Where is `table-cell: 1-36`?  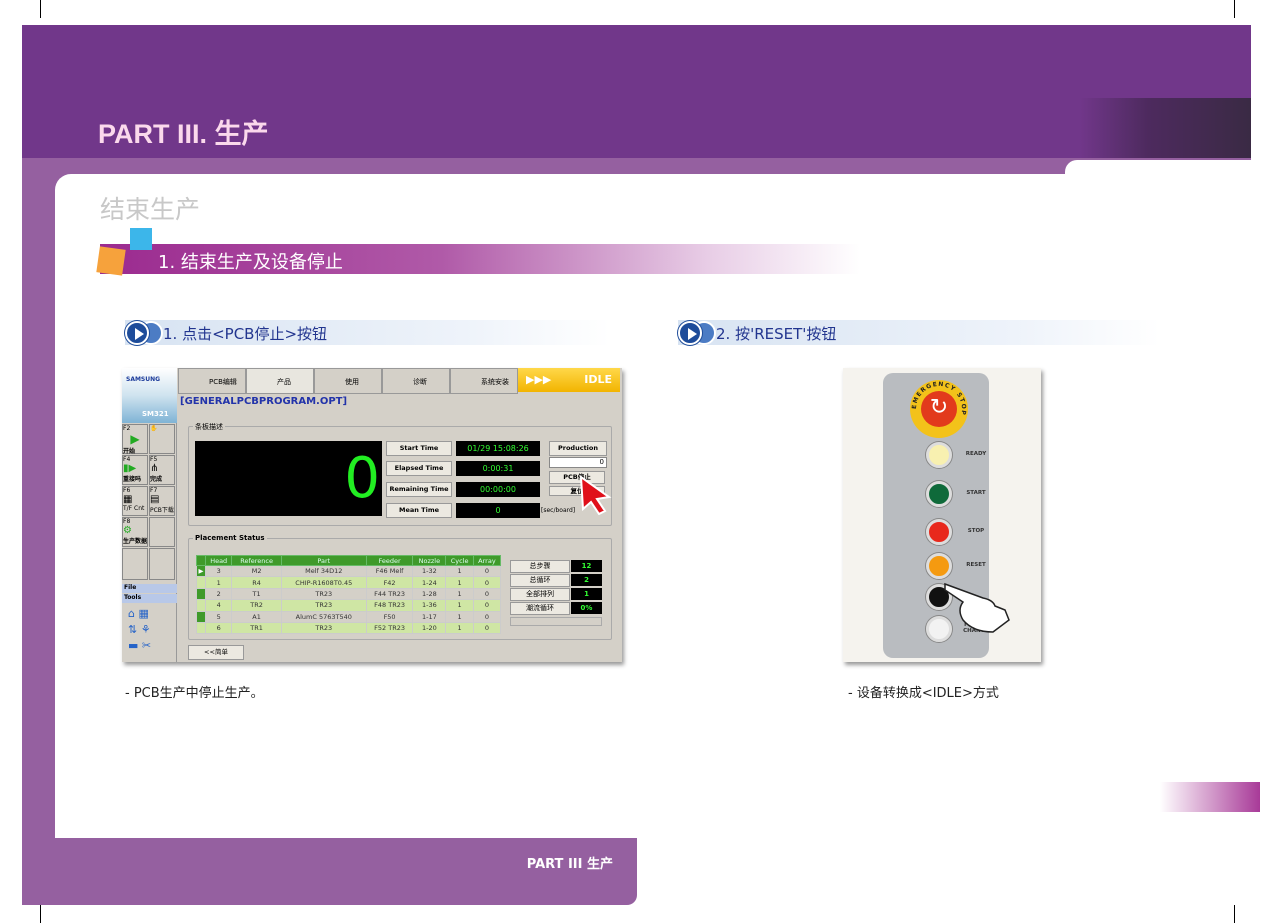 table-cell: 1-36 is located at coordinates (429, 605).